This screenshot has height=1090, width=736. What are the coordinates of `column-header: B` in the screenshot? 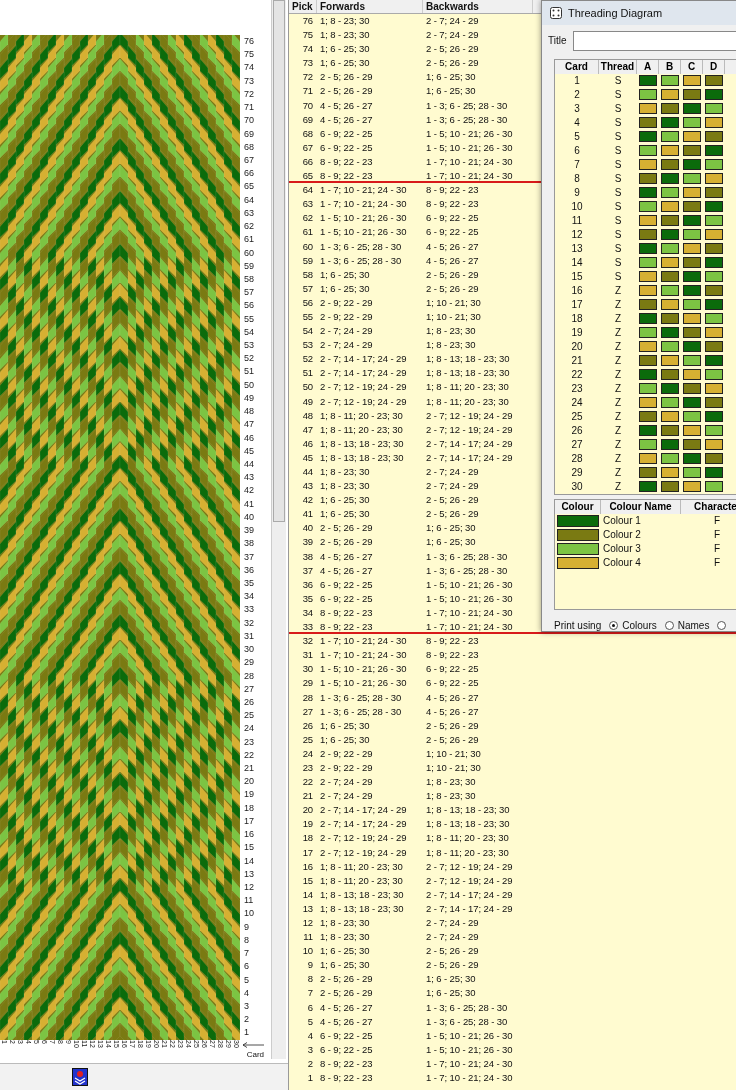 It's located at (670, 66).